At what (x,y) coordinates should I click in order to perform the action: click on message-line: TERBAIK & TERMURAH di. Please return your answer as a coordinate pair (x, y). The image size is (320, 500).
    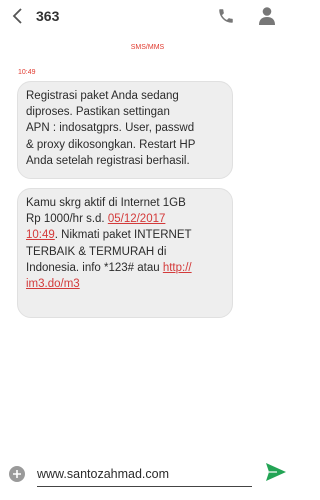
    Looking at the image, I should click on (96, 251).